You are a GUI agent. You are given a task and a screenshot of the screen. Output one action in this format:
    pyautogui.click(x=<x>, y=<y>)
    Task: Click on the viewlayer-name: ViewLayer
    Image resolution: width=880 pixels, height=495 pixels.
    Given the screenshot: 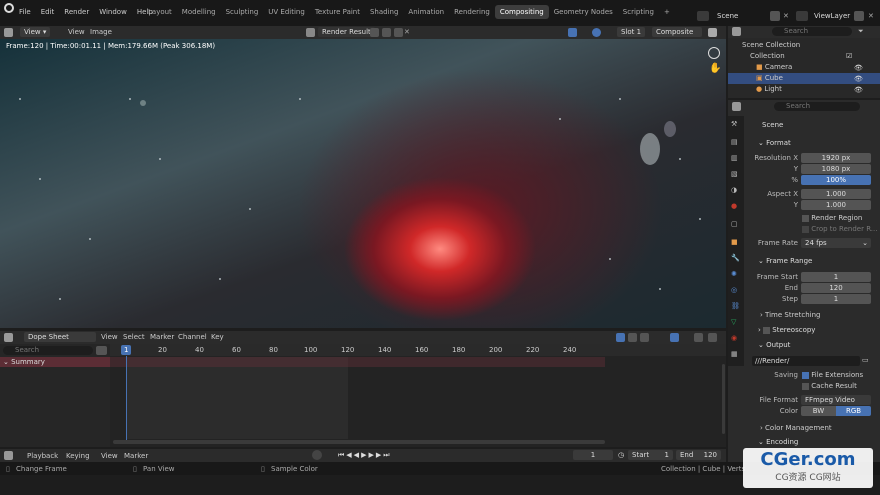 What is the action you would take?
    pyautogui.click(x=832, y=16)
    